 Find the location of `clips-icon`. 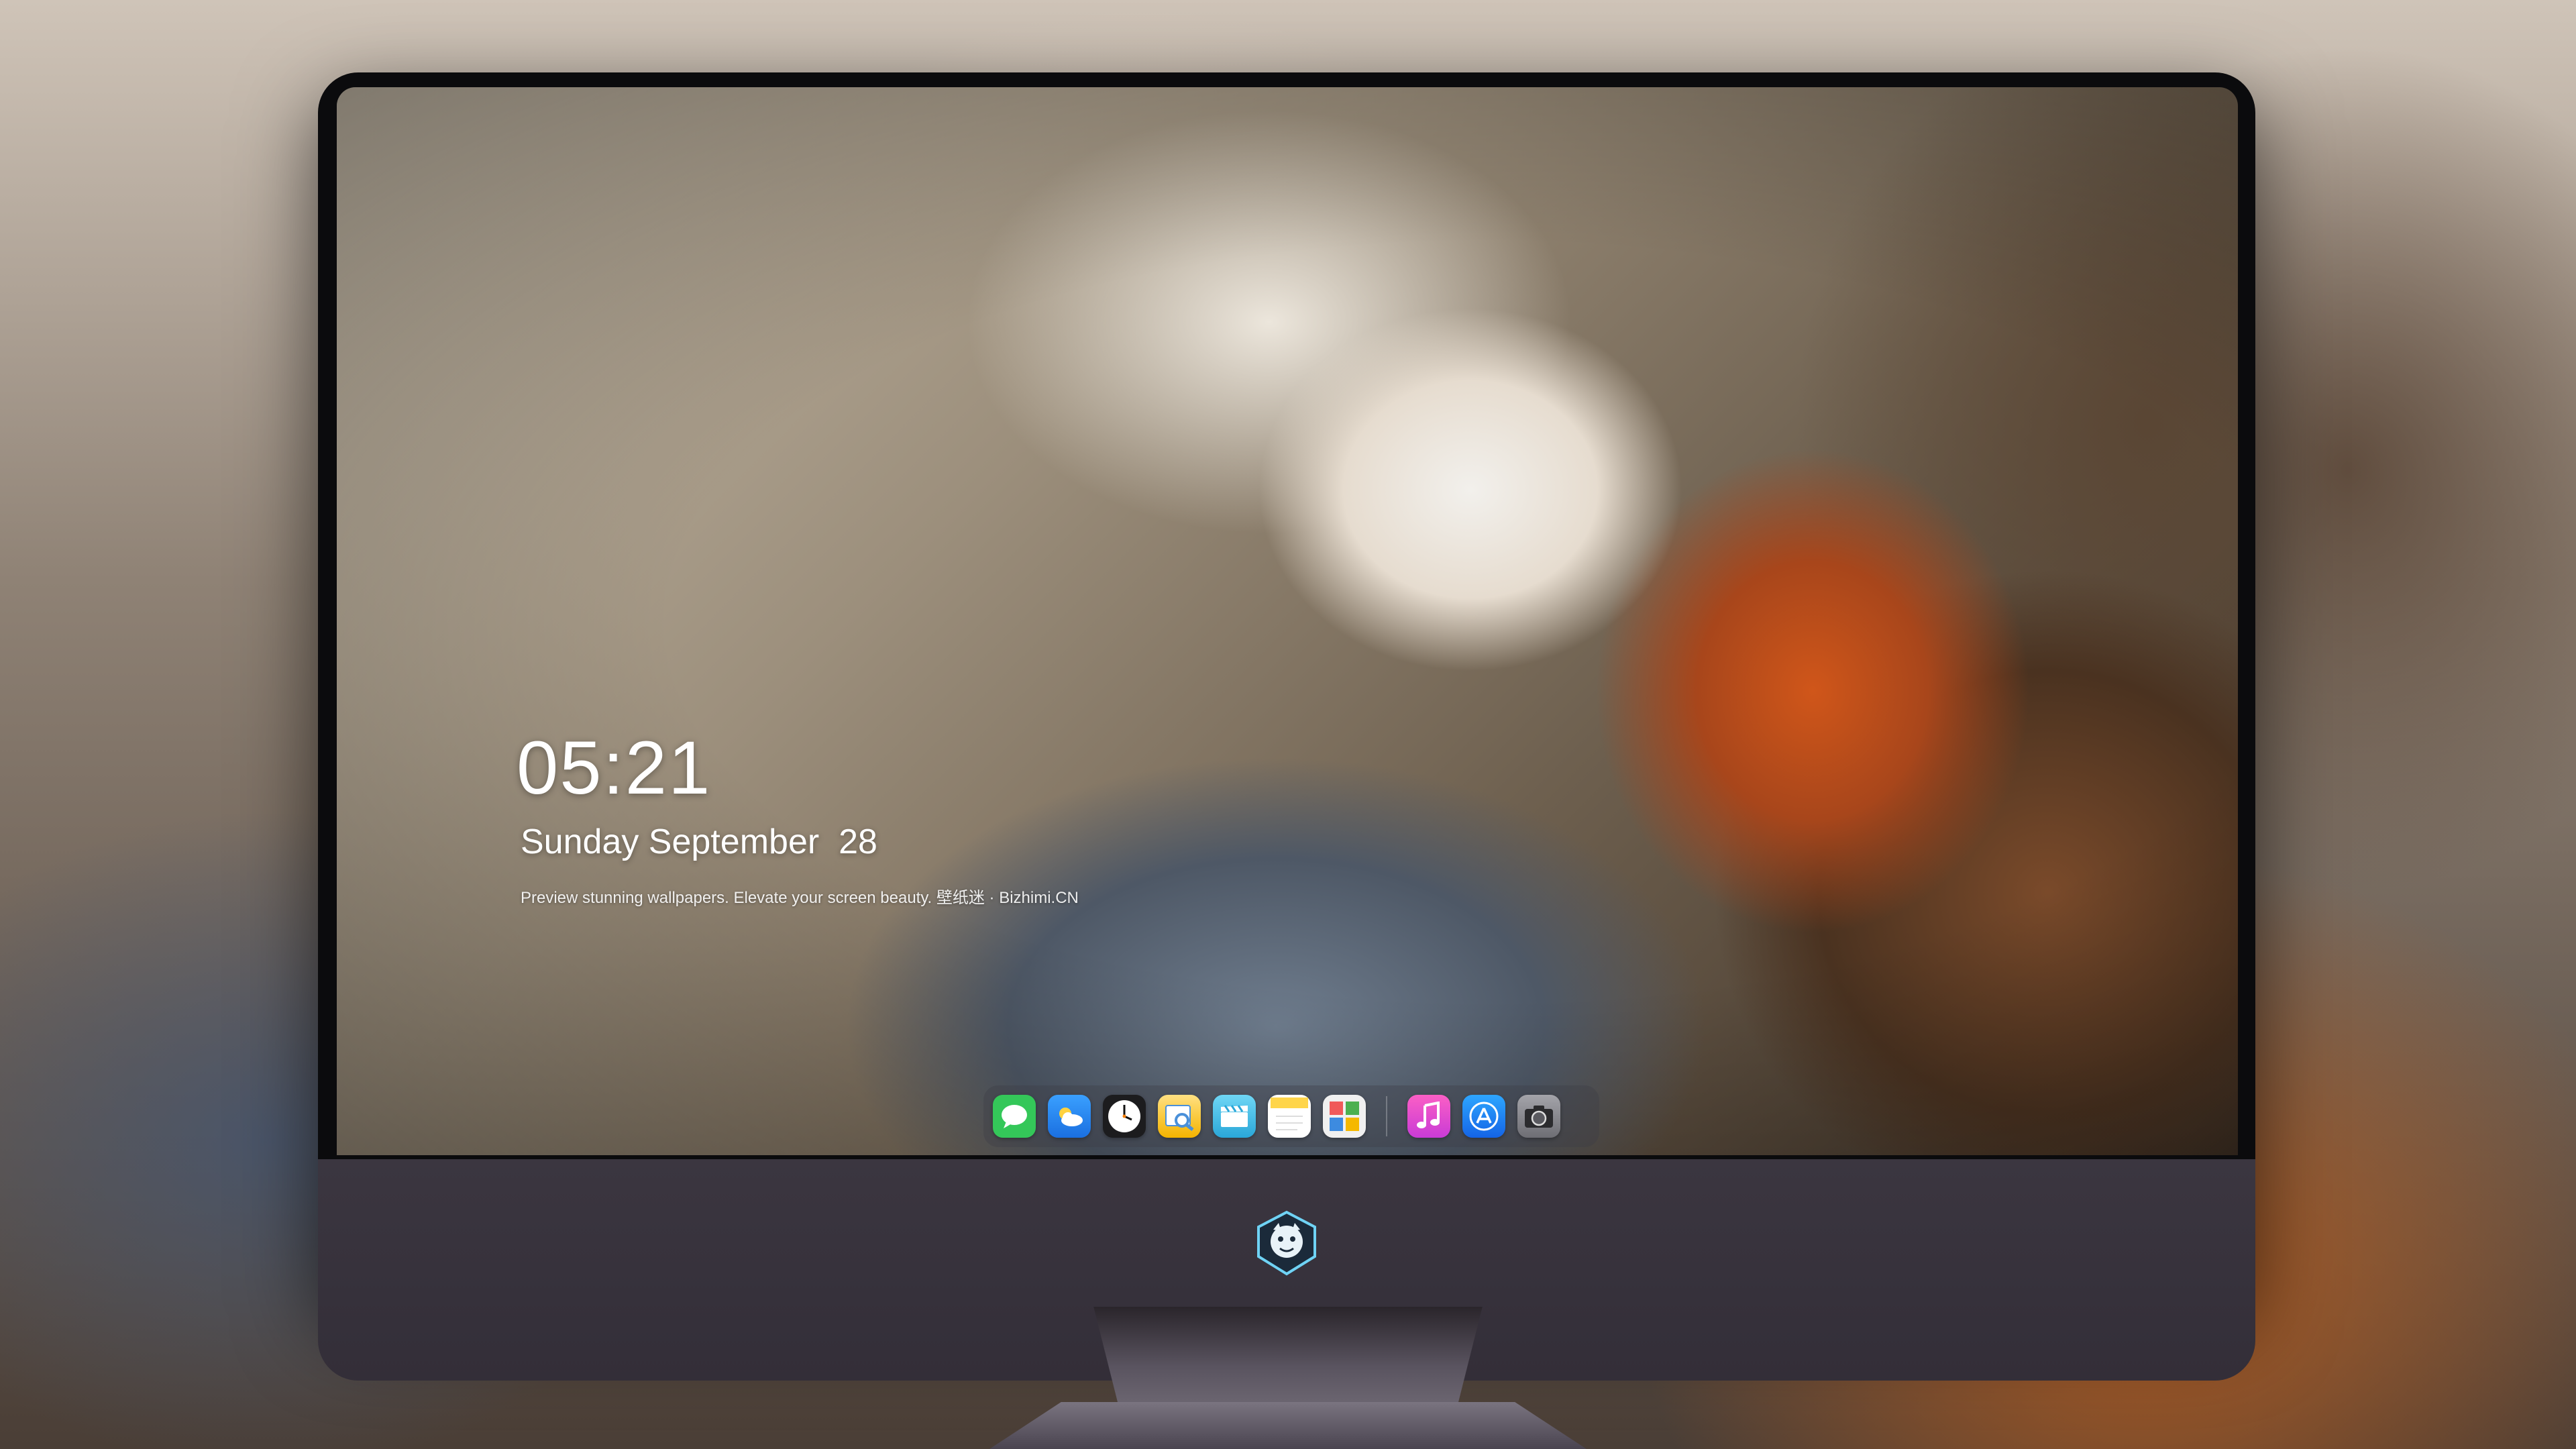

clips-icon is located at coordinates (1234, 1116).